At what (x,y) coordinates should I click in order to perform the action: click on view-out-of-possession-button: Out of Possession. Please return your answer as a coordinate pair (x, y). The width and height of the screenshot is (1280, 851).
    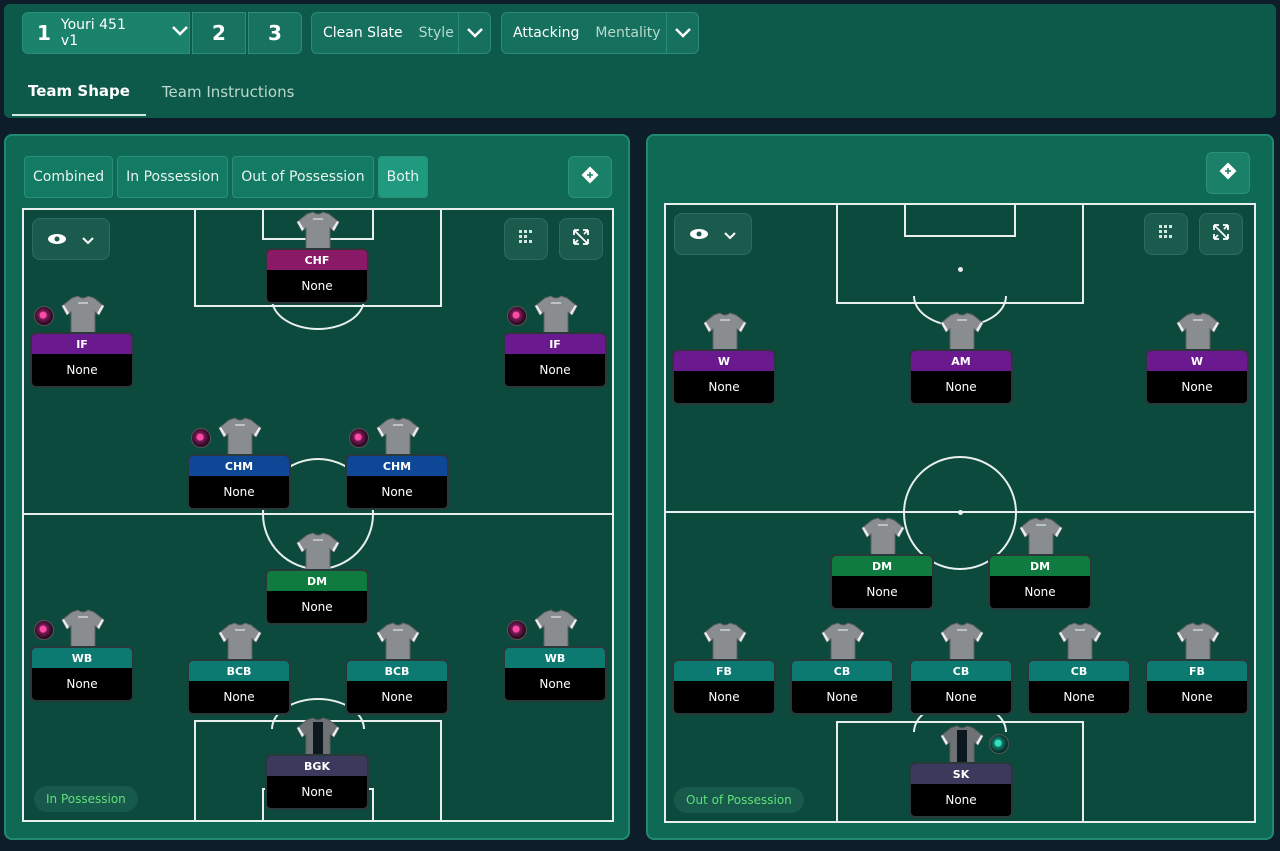
    Looking at the image, I should click on (303, 177).